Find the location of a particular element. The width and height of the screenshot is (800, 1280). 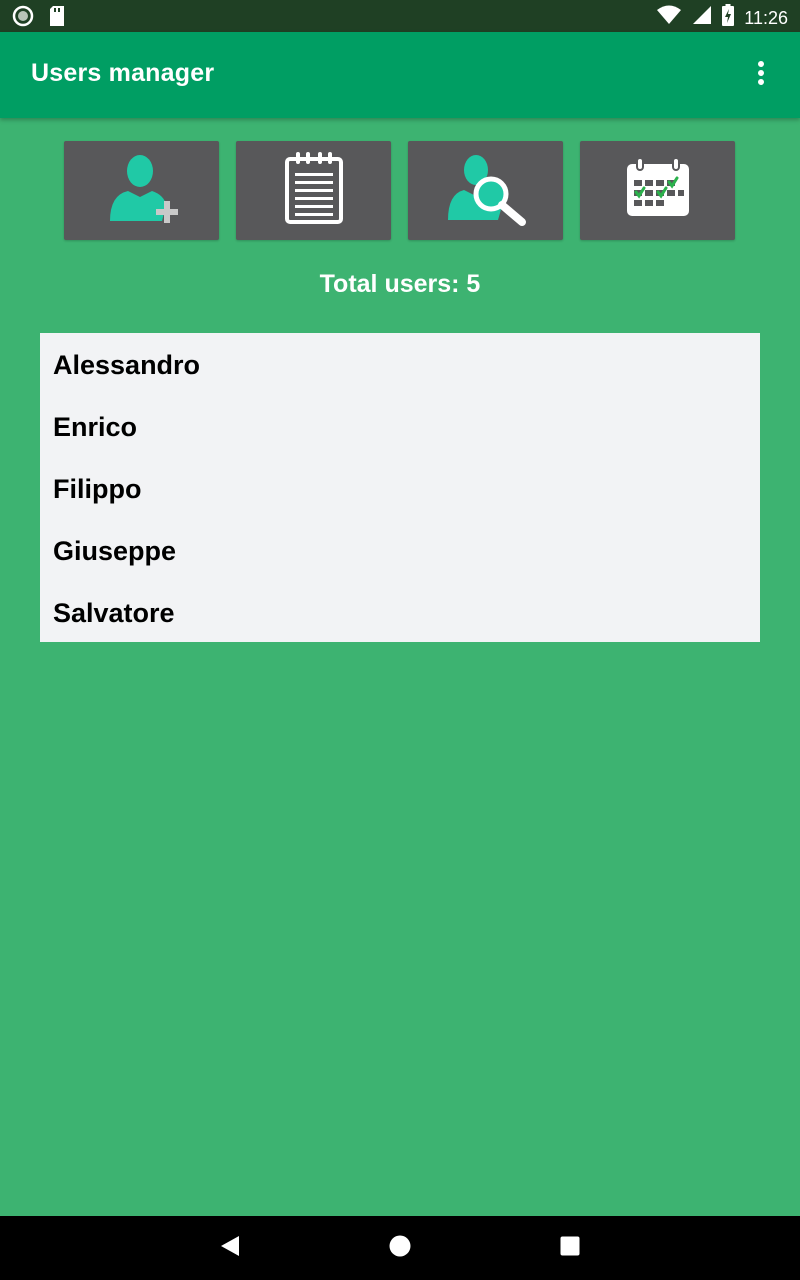

back-icon is located at coordinates (230, 1248).